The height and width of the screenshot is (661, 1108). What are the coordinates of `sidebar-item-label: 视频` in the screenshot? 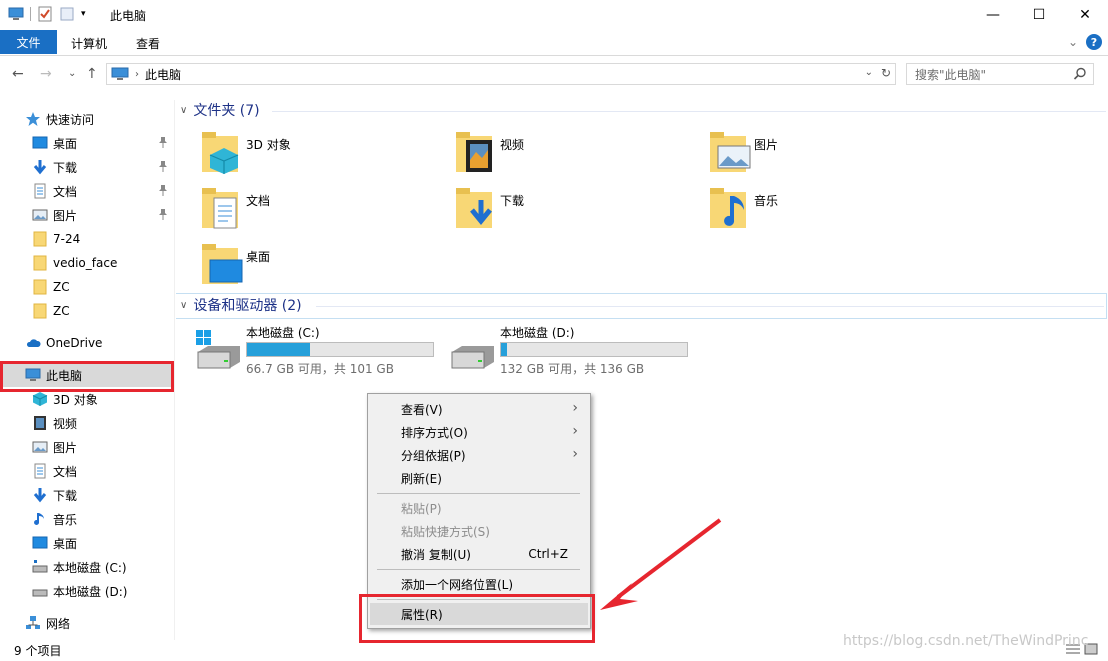 It's located at (65, 423).